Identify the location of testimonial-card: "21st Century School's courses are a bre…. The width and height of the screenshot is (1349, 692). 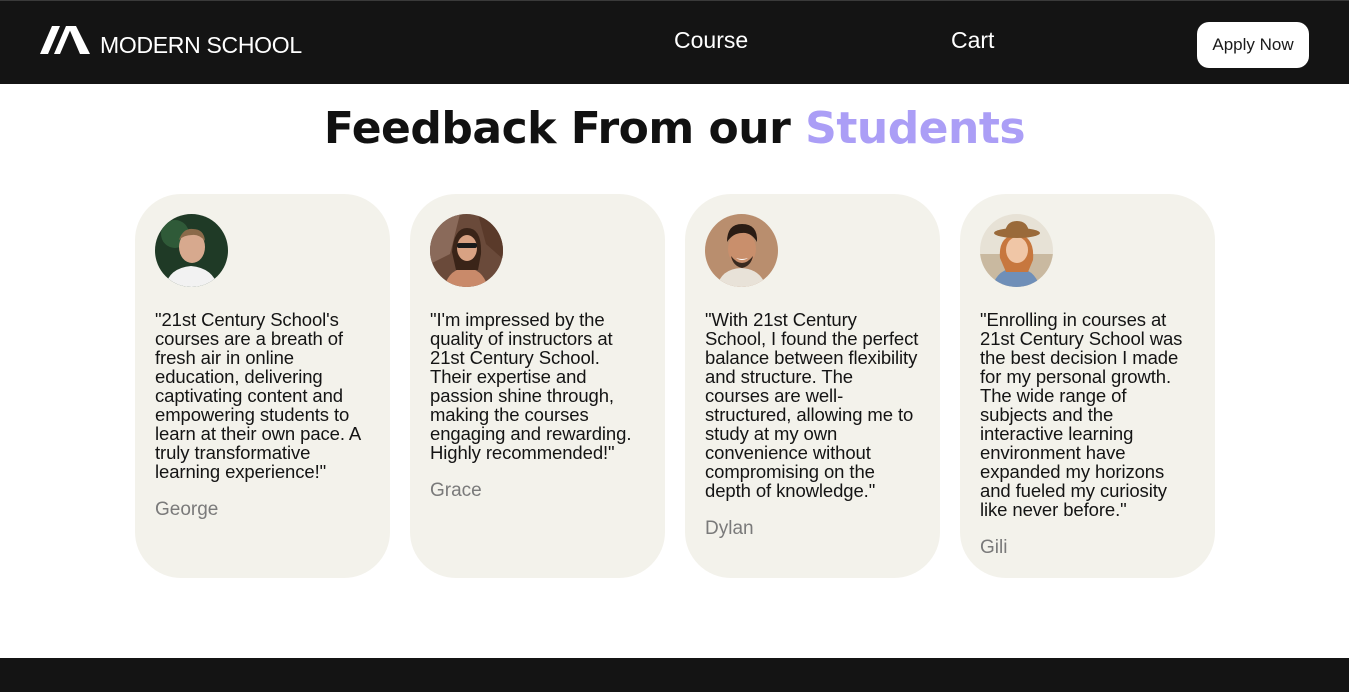
(262, 386).